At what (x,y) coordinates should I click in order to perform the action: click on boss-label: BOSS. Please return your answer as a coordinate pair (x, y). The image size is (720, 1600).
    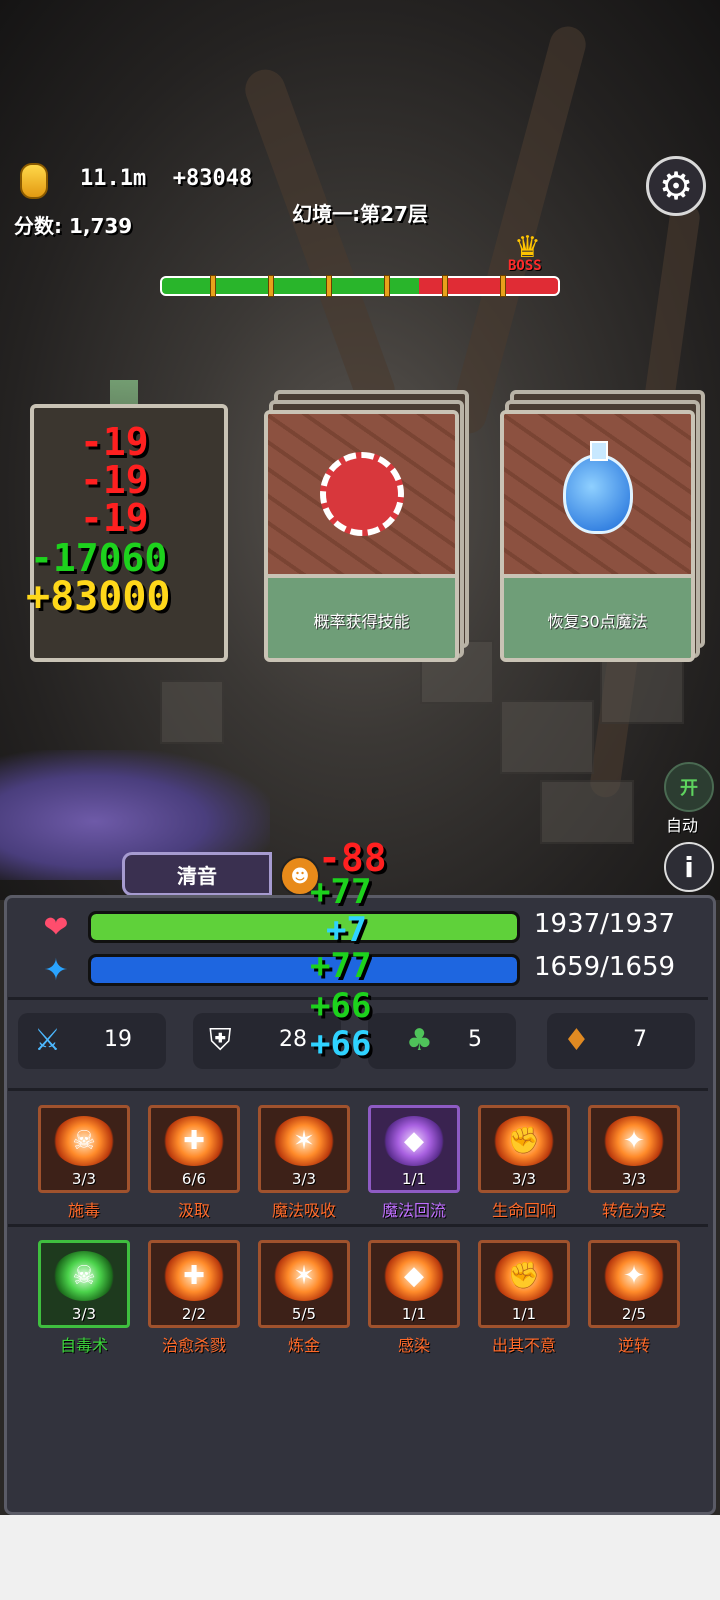
    Looking at the image, I should click on (525, 266).